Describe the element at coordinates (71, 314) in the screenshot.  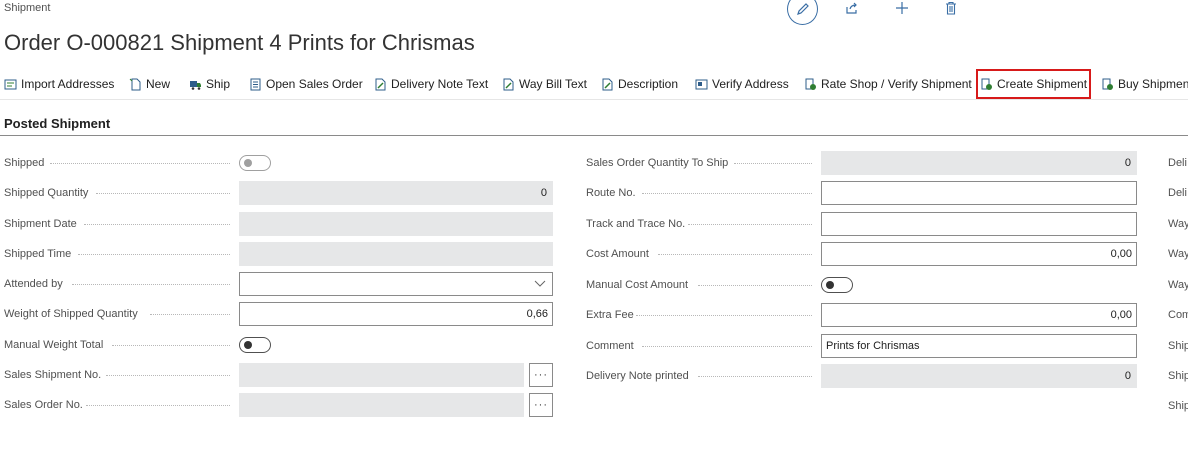
I see `weight-shipped-quantity-label: Weight of Shipped Quantity` at that location.